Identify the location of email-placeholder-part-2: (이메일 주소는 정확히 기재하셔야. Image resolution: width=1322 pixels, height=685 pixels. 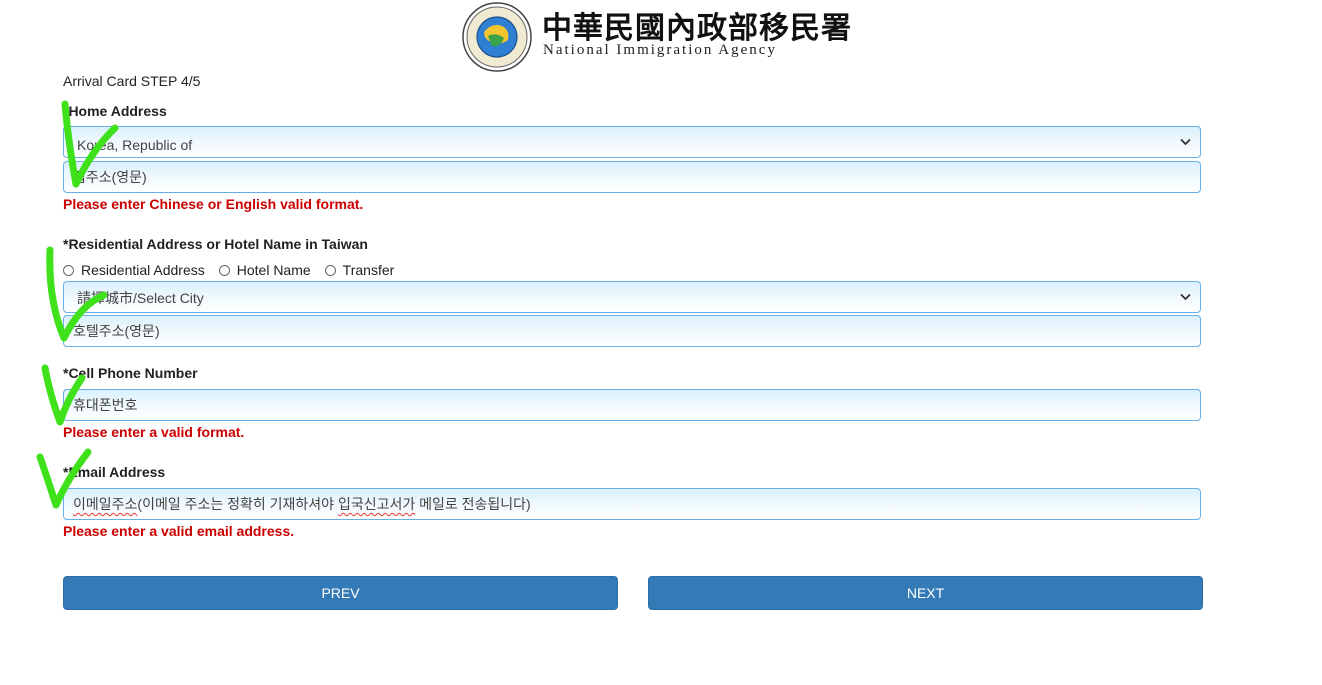
(237, 504).